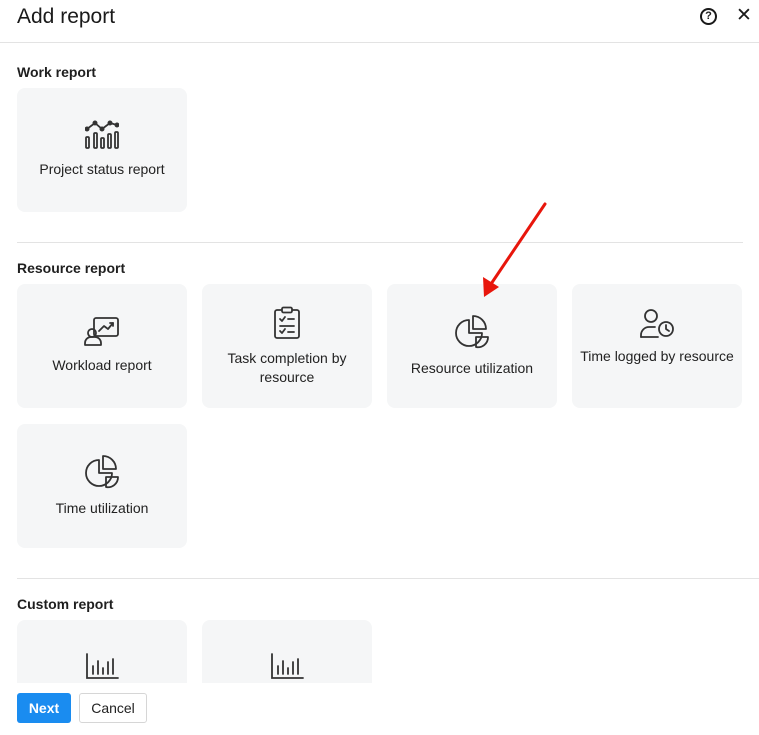 The height and width of the screenshot is (735, 759). I want to click on card-project-status-report: Project status report, so click(102, 150).